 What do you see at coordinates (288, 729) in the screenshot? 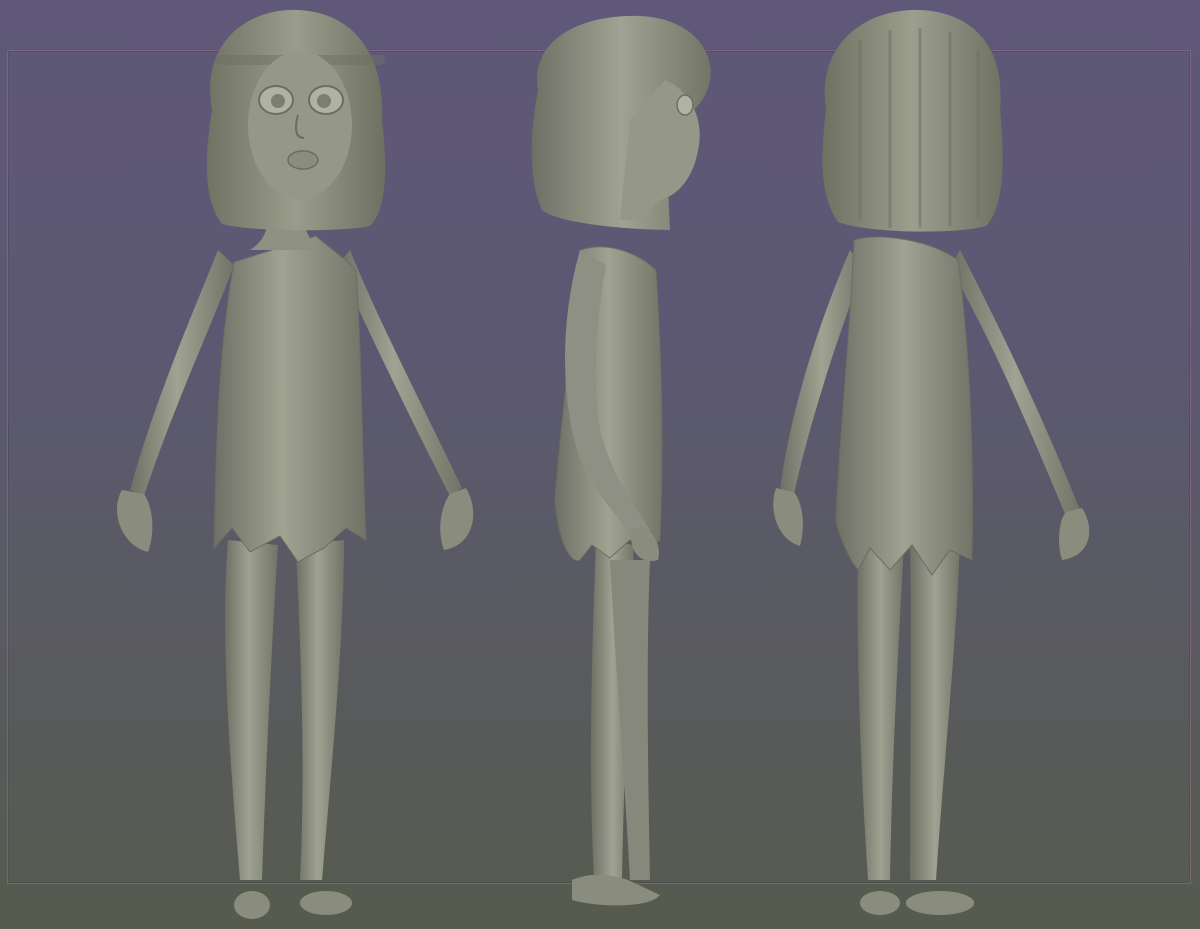
I see `front-legs` at bounding box center [288, 729].